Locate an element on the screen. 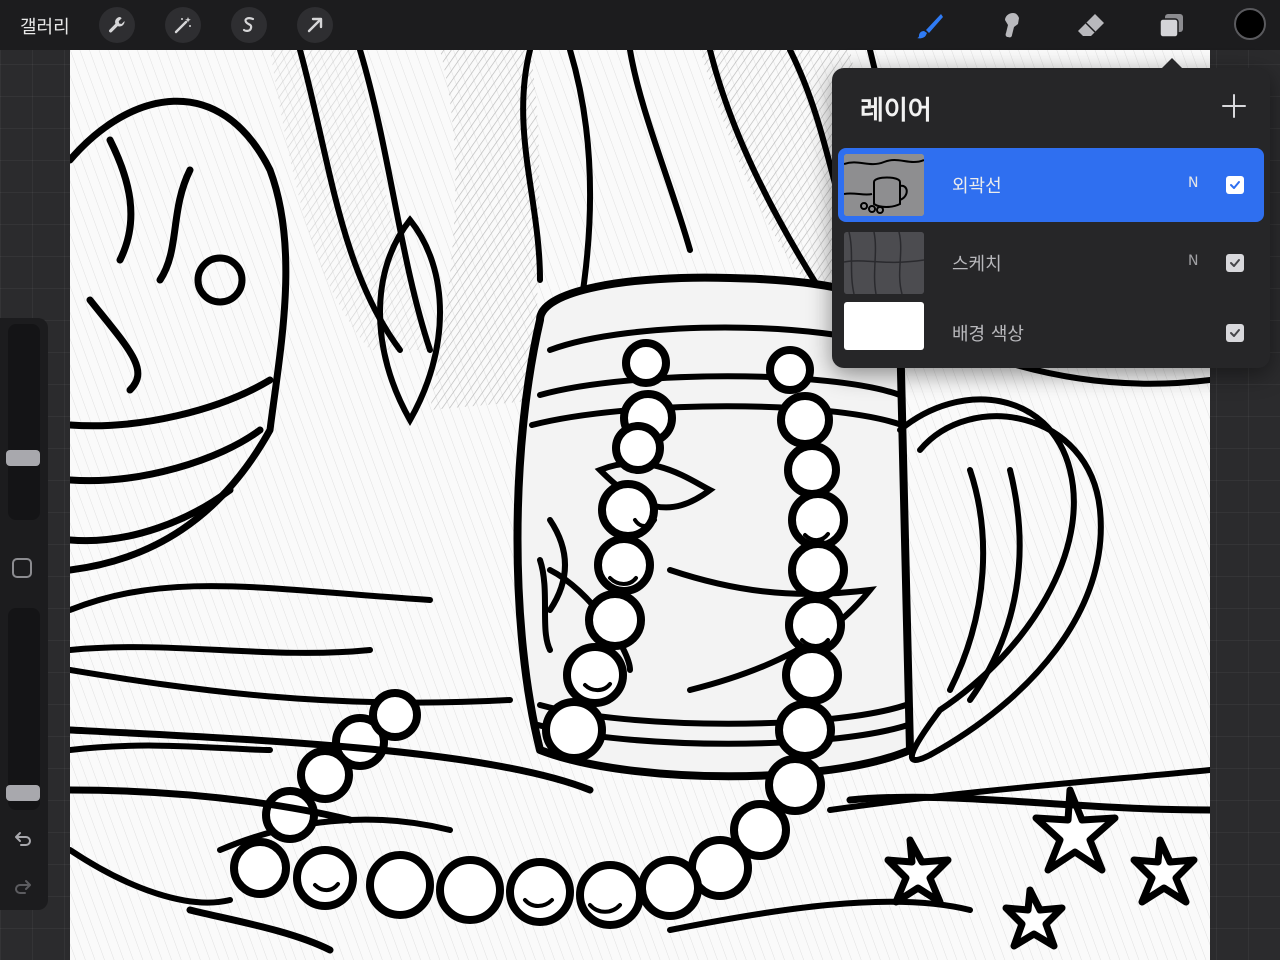 The height and width of the screenshot is (960, 1280). brush-icon is located at coordinates (930, 26).